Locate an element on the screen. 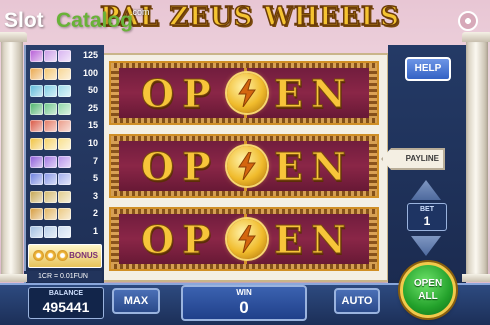  paytable-value: 10 is located at coordinates (92, 143).